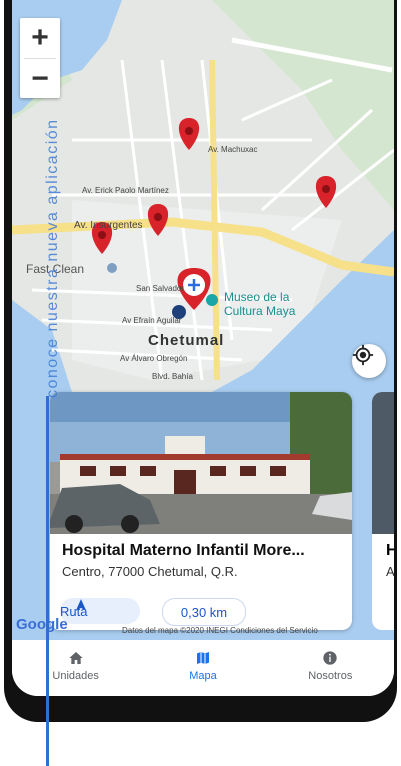  Describe the element at coordinates (203, 676) in the screenshot. I see `nav-label-mapa: Mapa` at that location.